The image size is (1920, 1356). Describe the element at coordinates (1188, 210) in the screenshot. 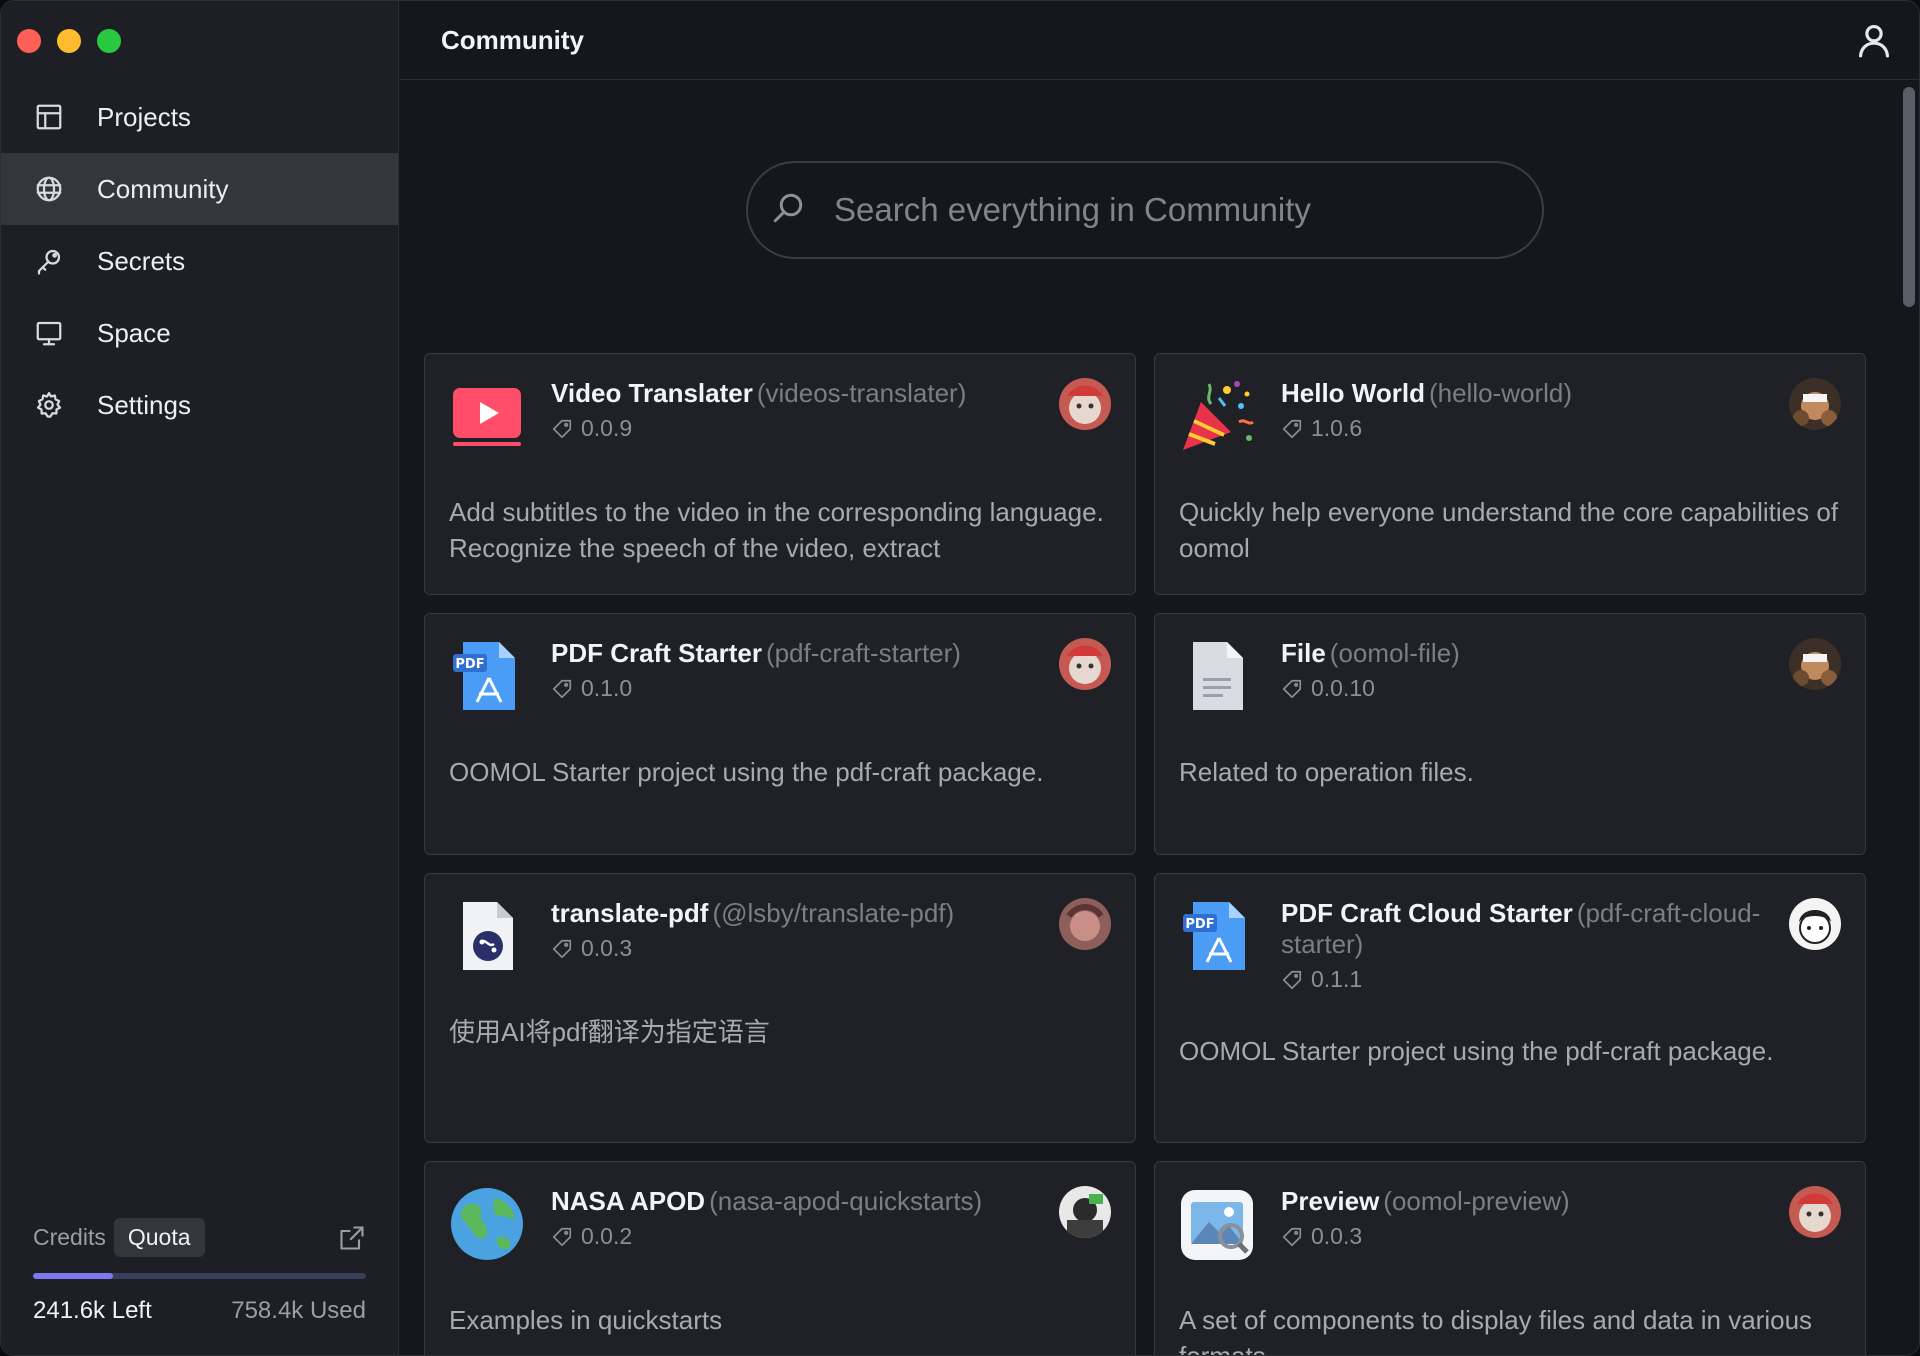

I see `search-input` at that location.